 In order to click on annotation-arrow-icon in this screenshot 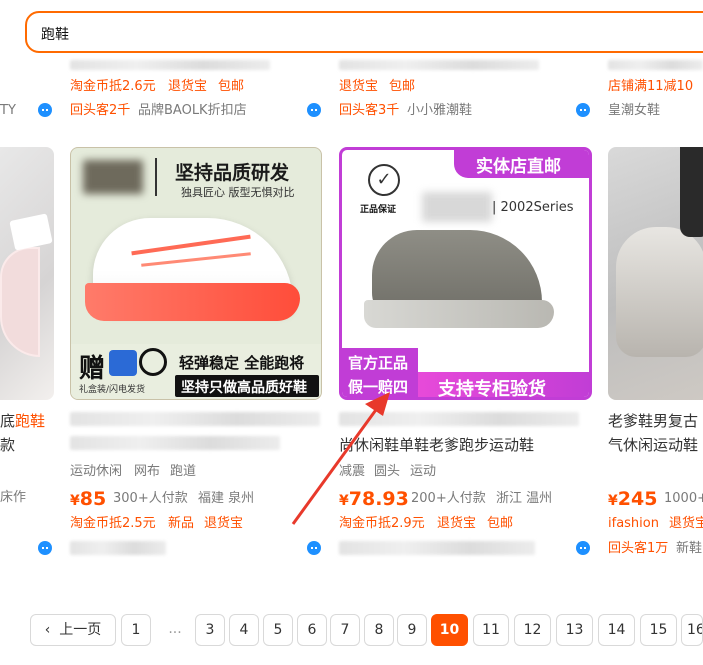, I will do `click(340, 458)`.